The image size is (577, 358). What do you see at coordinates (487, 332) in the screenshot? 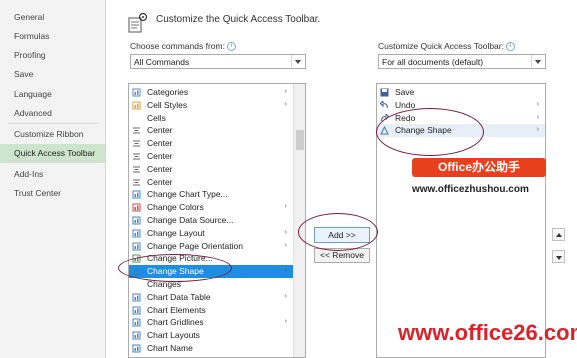
I see `watermark-url-large: www.office26.com` at bounding box center [487, 332].